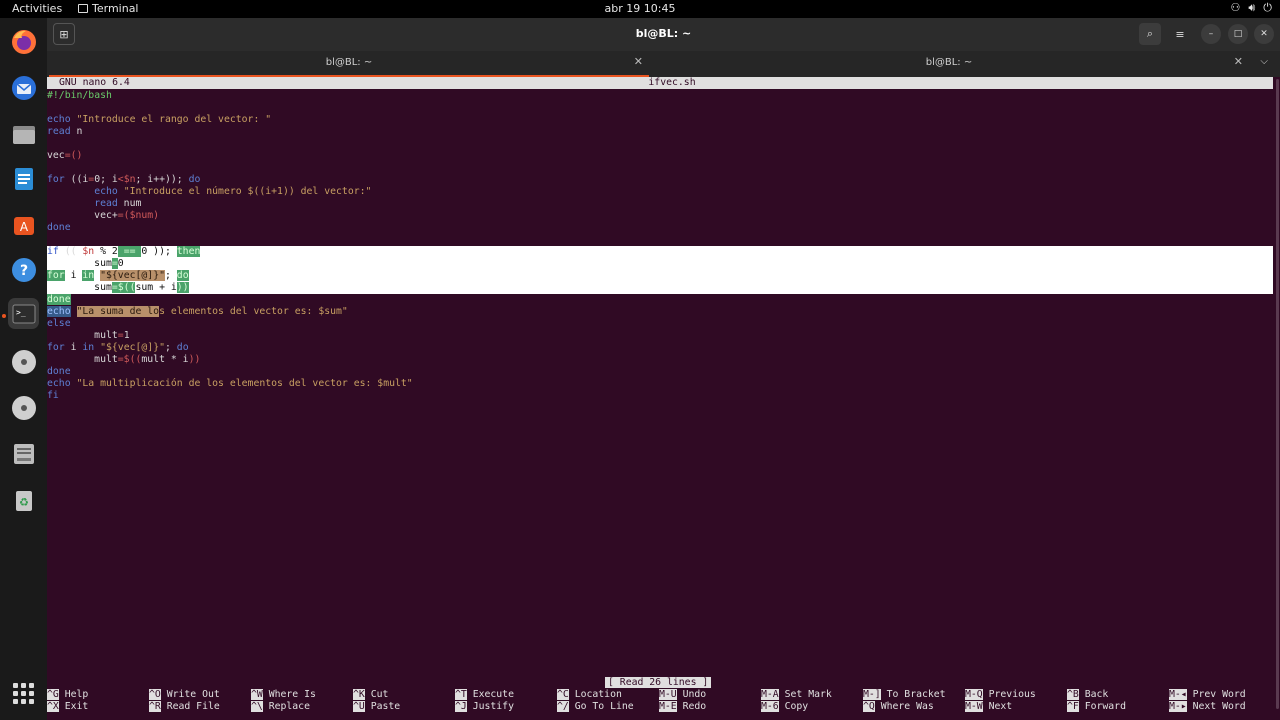  Describe the element at coordinates (784, 707) in the screenshot. I see `shortcut-item: M-6 Copy` at that location.